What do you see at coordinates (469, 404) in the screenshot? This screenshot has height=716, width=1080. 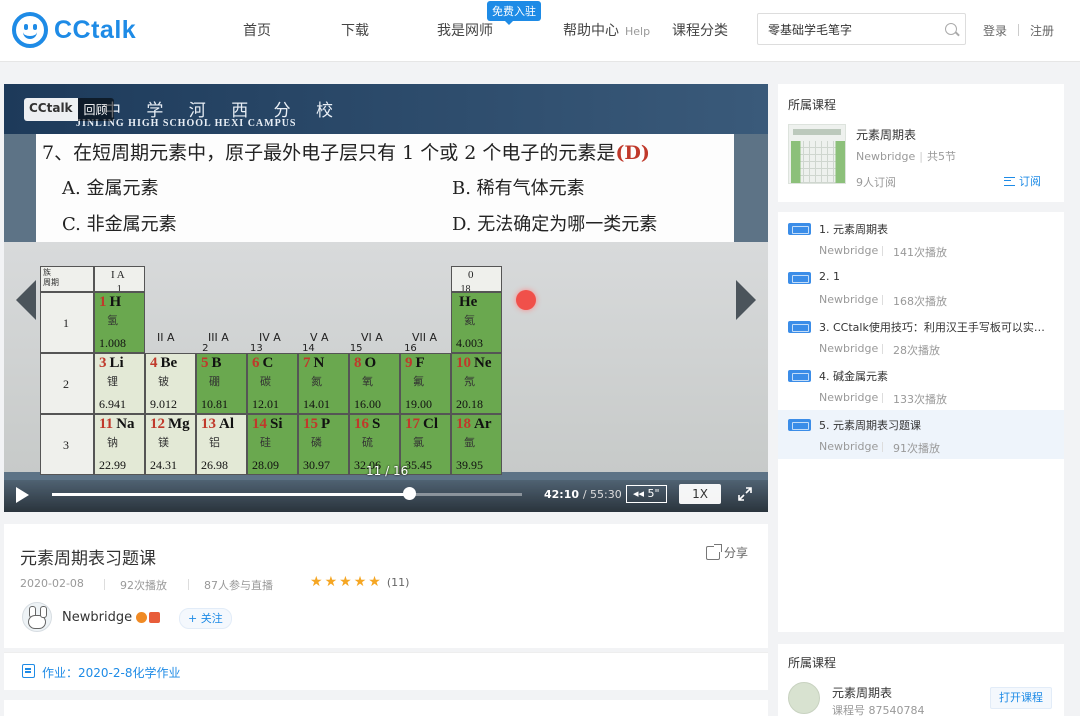 I see `atomic-mass: 20.18` at bounding box center [469, 404].